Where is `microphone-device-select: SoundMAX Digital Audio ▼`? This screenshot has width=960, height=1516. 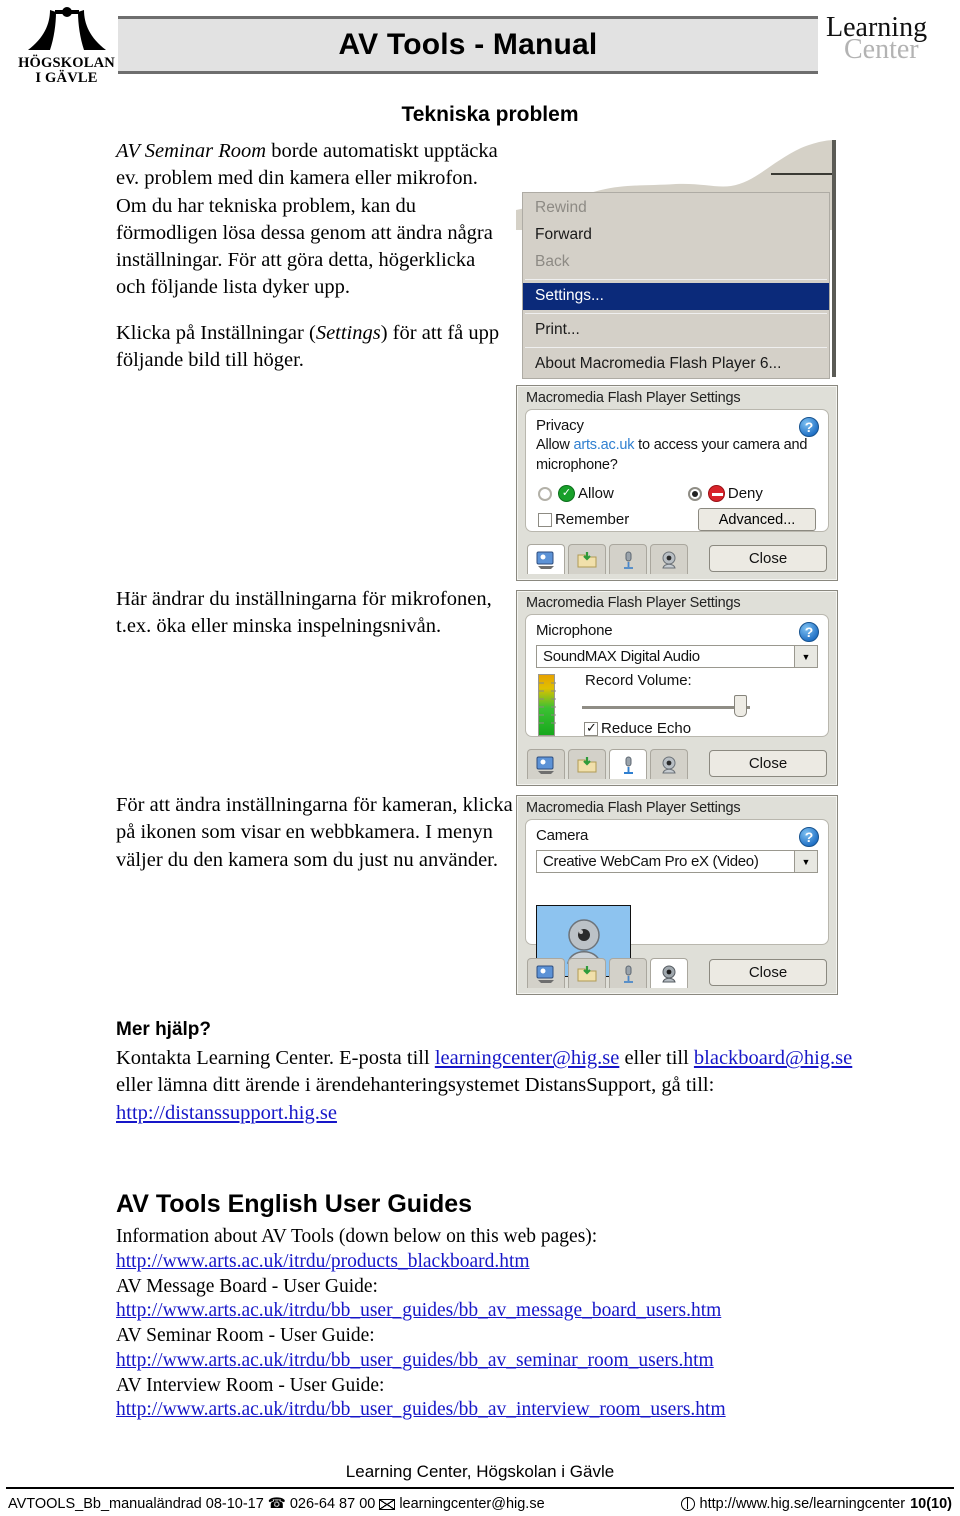 microphone-device-select: SoundMAX Digital Audio ▼ is located at coordinates (677, 656).